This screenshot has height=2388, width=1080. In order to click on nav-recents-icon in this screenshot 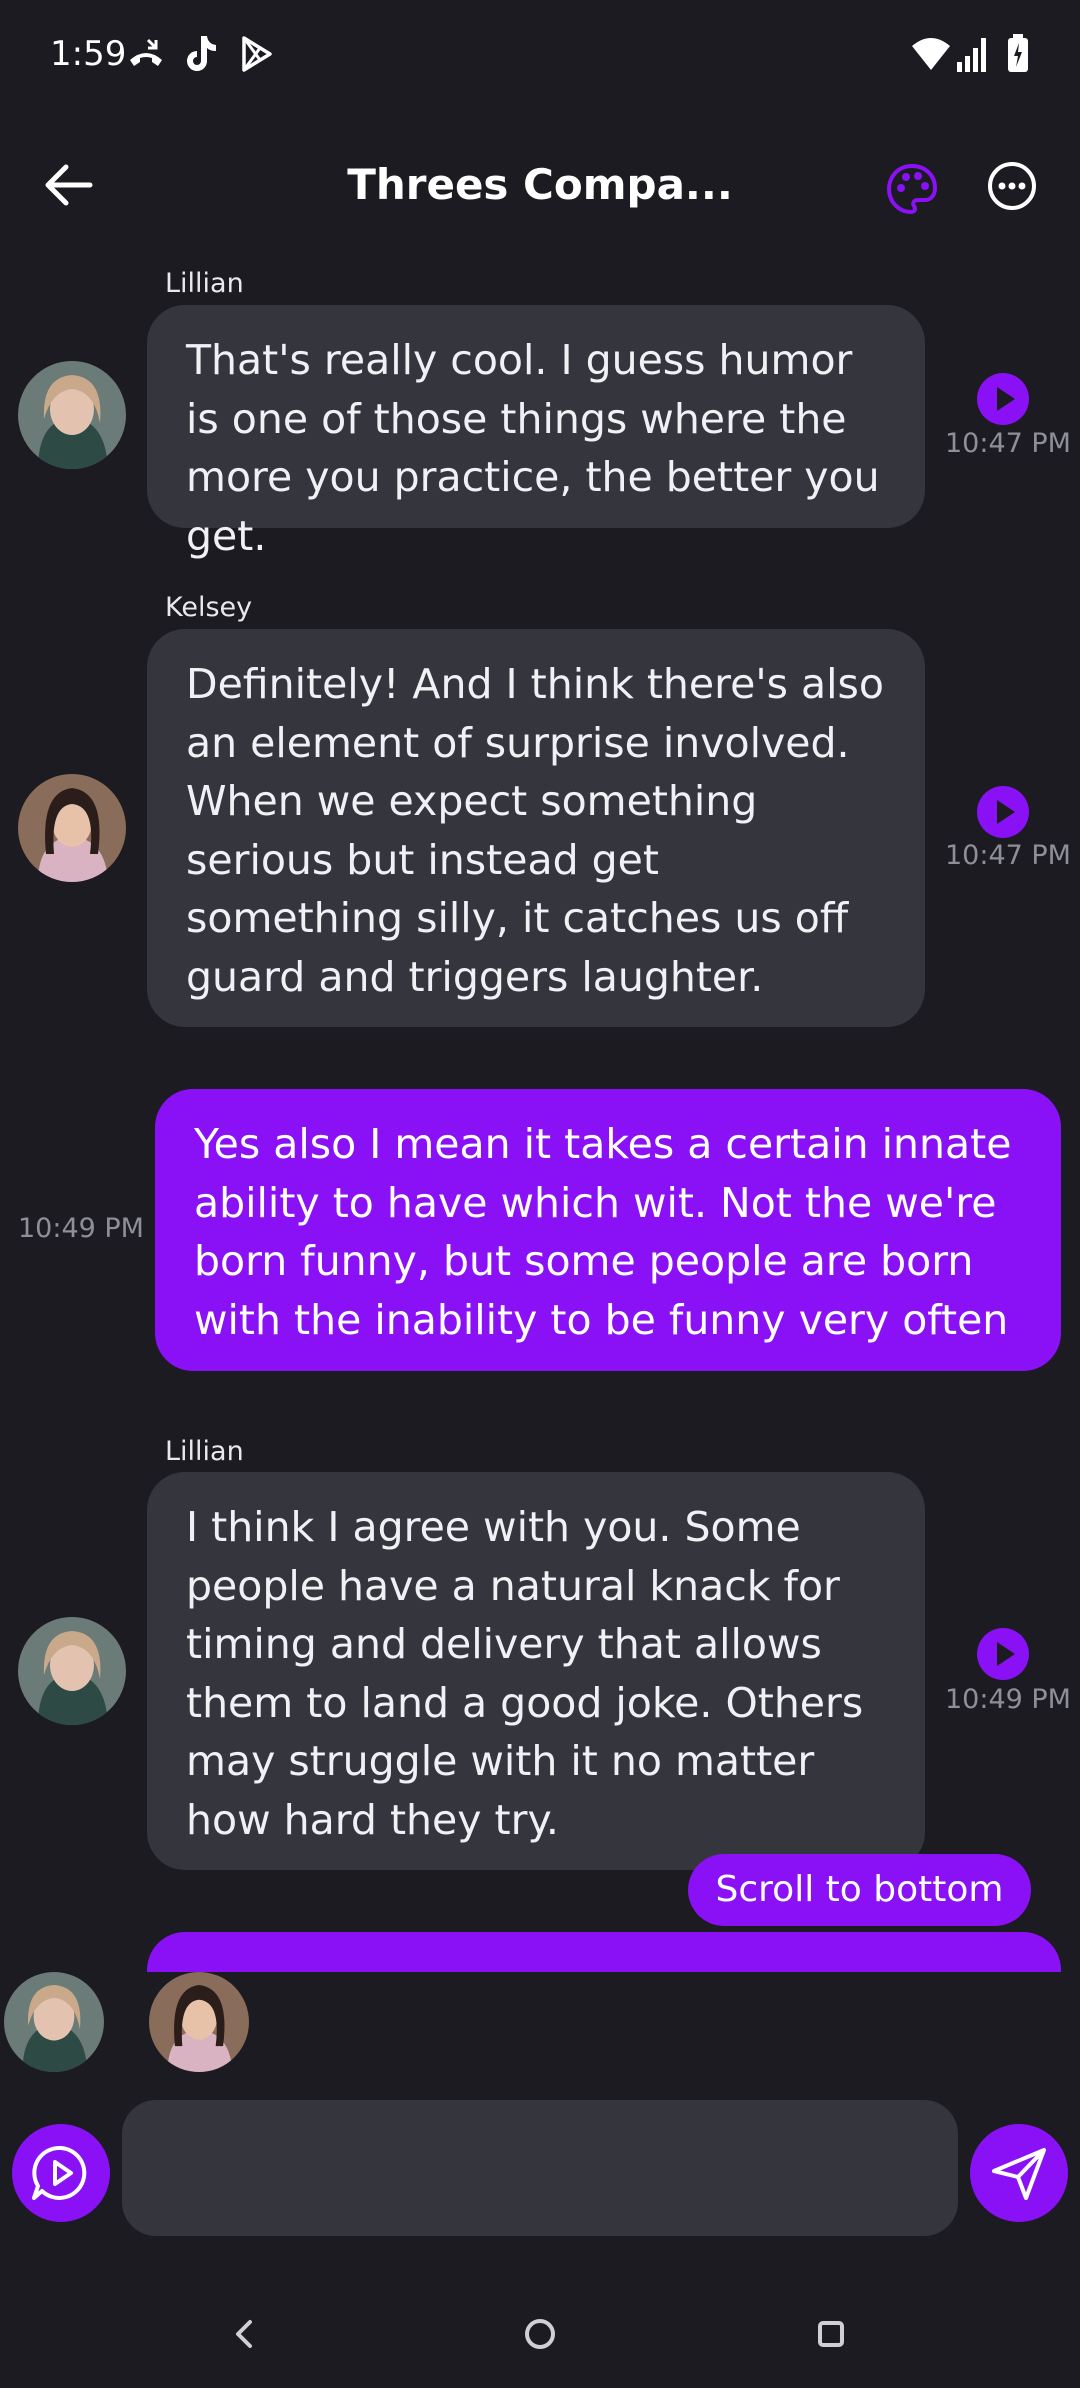, I will do `click(831, 2334)`.